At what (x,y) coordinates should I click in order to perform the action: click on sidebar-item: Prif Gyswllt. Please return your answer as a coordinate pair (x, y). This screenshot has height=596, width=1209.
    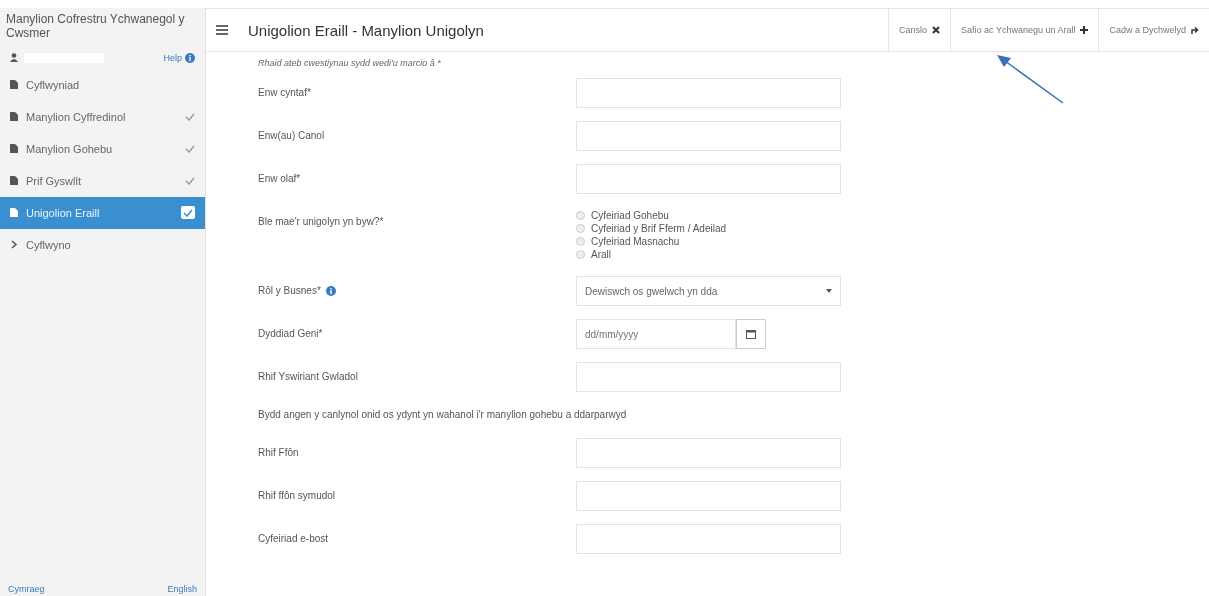
    Looking at the image, I should click on (102, 180).